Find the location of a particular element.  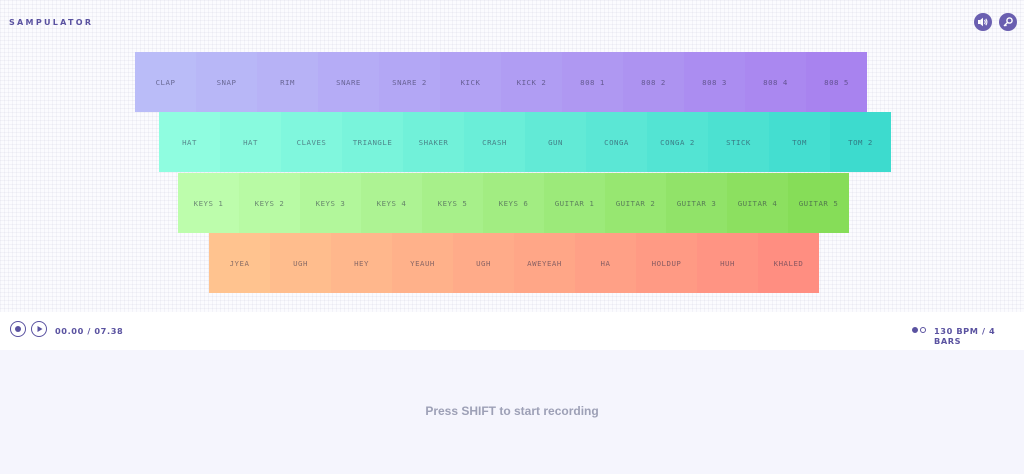

record-button is located at coordinates (18, 329).